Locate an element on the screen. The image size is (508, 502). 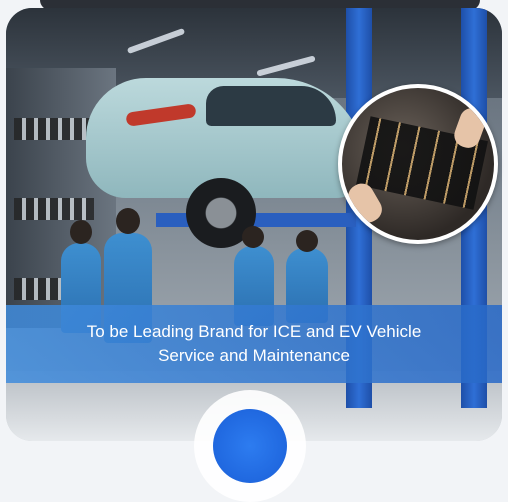
tagline-line-2: Service and Maintenance is located at coordinates (254, 355).